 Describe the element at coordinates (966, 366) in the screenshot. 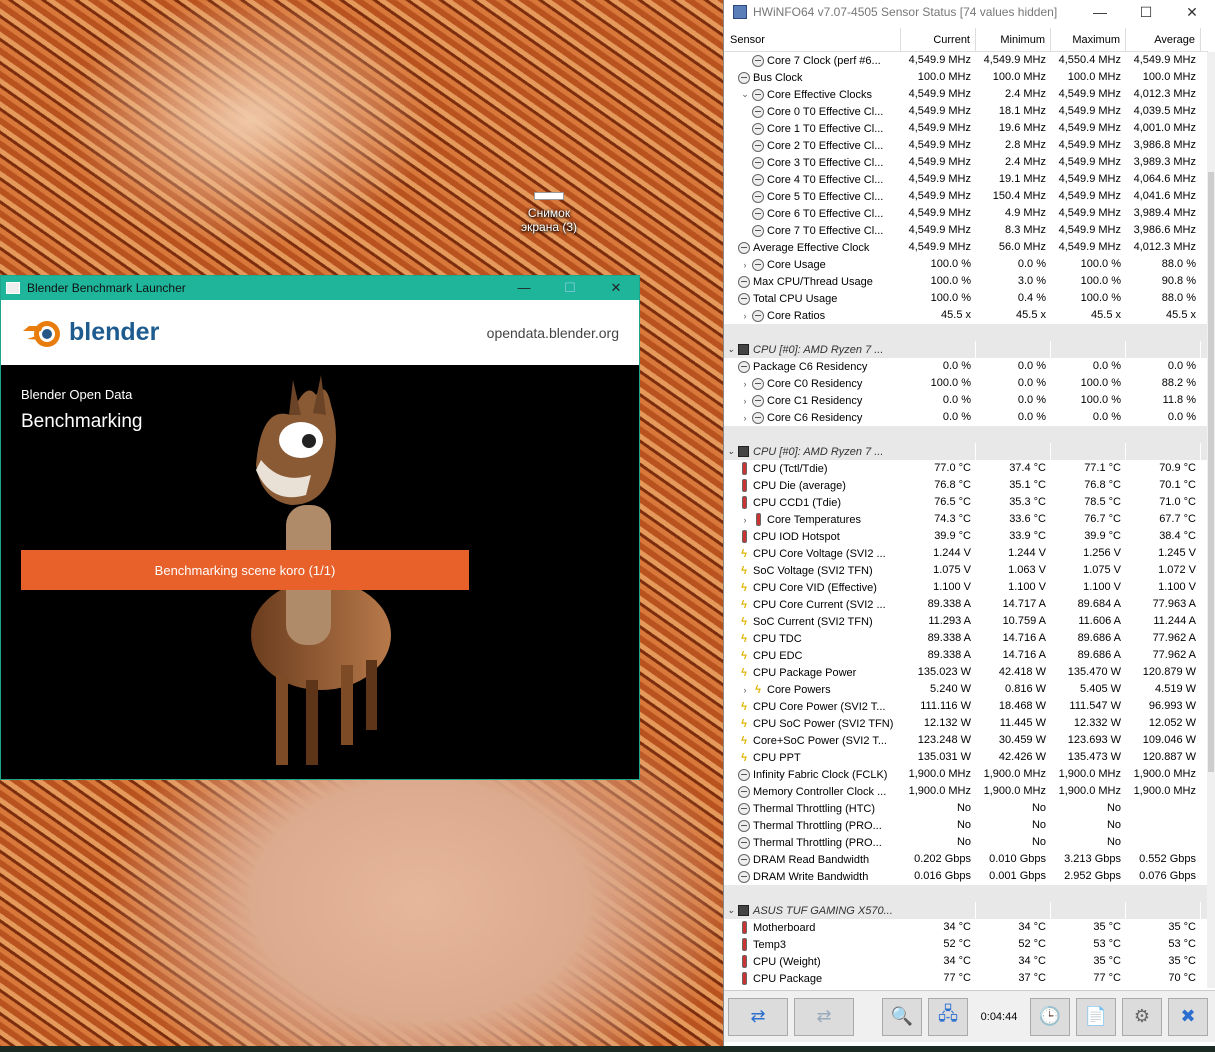

I see `sensor-row: Package C6 Residency 0.0 % 0.0 % 0.0 % 0.0 %` at that location.